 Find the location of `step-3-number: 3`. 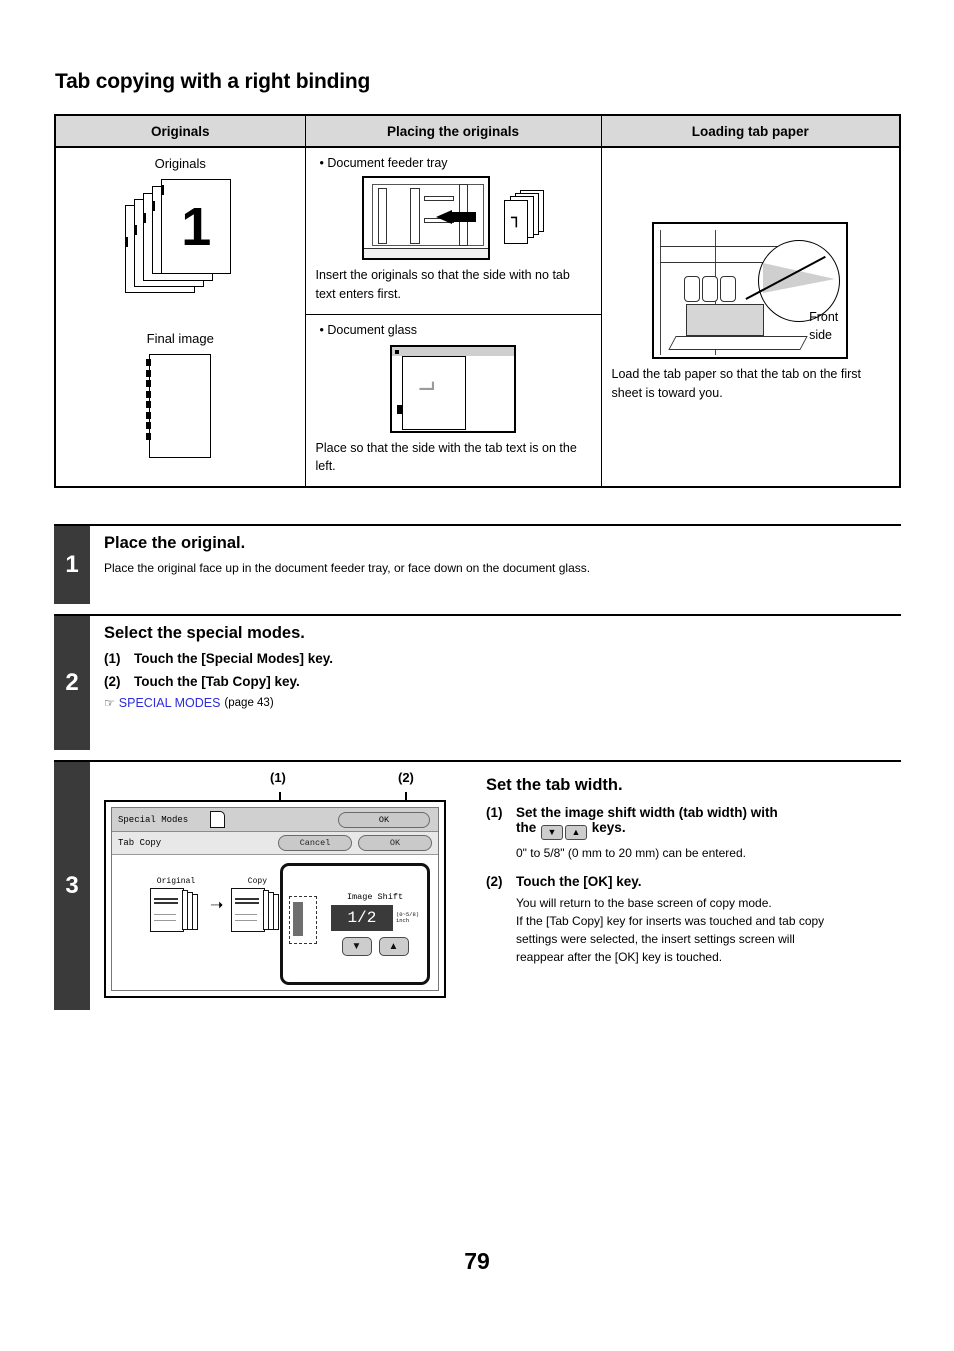

step-3-number: 3 is located at coordinates (72, 886).